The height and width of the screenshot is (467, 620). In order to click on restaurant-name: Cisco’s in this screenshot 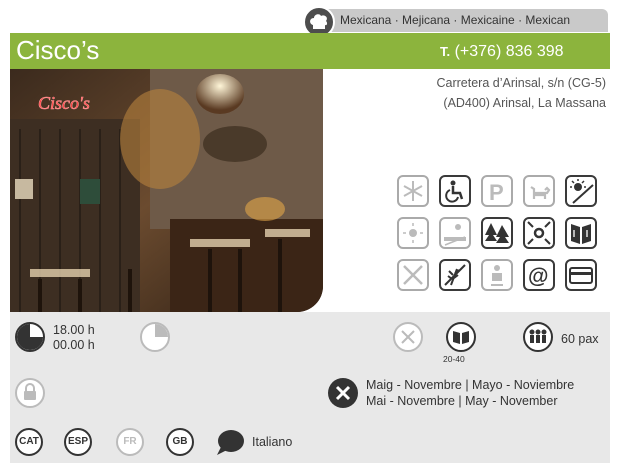, I will do `click(58, 50)`.